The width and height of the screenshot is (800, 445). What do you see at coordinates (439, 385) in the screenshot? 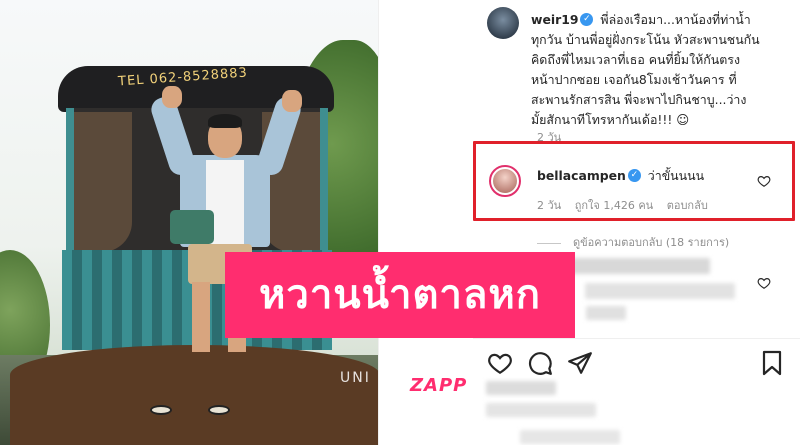
I see `zapp-logo: ZAPP` at bounding box center [439, 385].